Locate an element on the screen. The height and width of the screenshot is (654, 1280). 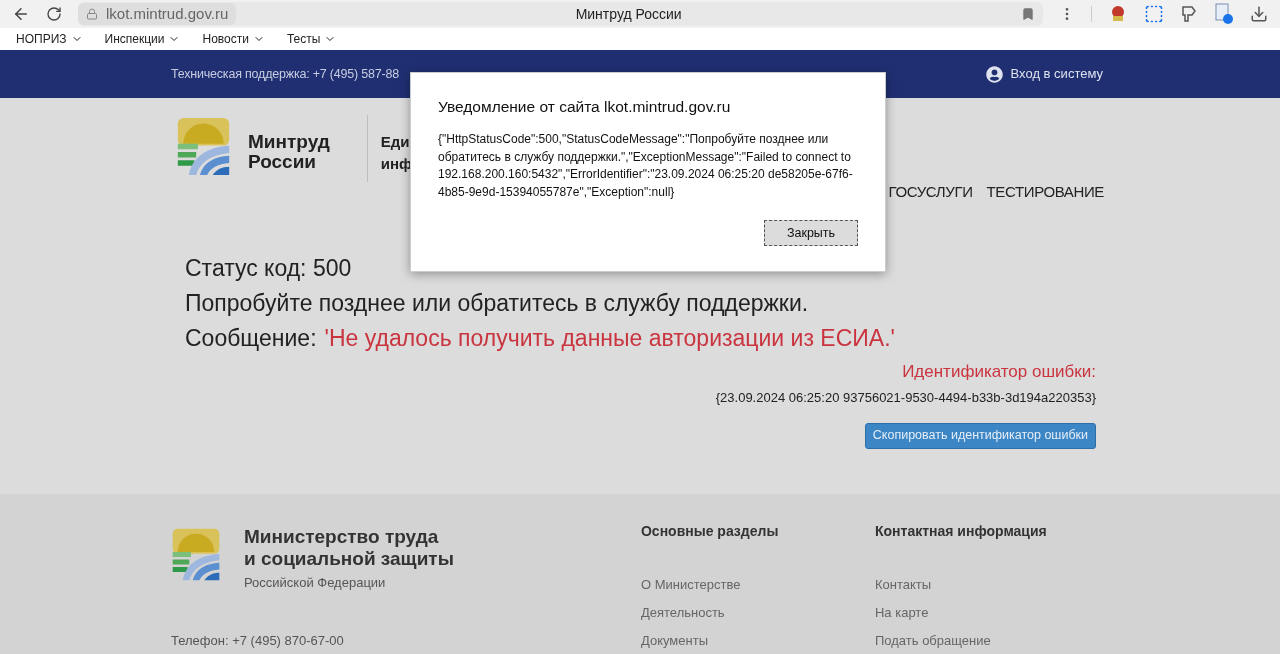
footer-link: Подать обращение is located at coordinates (992, 640).